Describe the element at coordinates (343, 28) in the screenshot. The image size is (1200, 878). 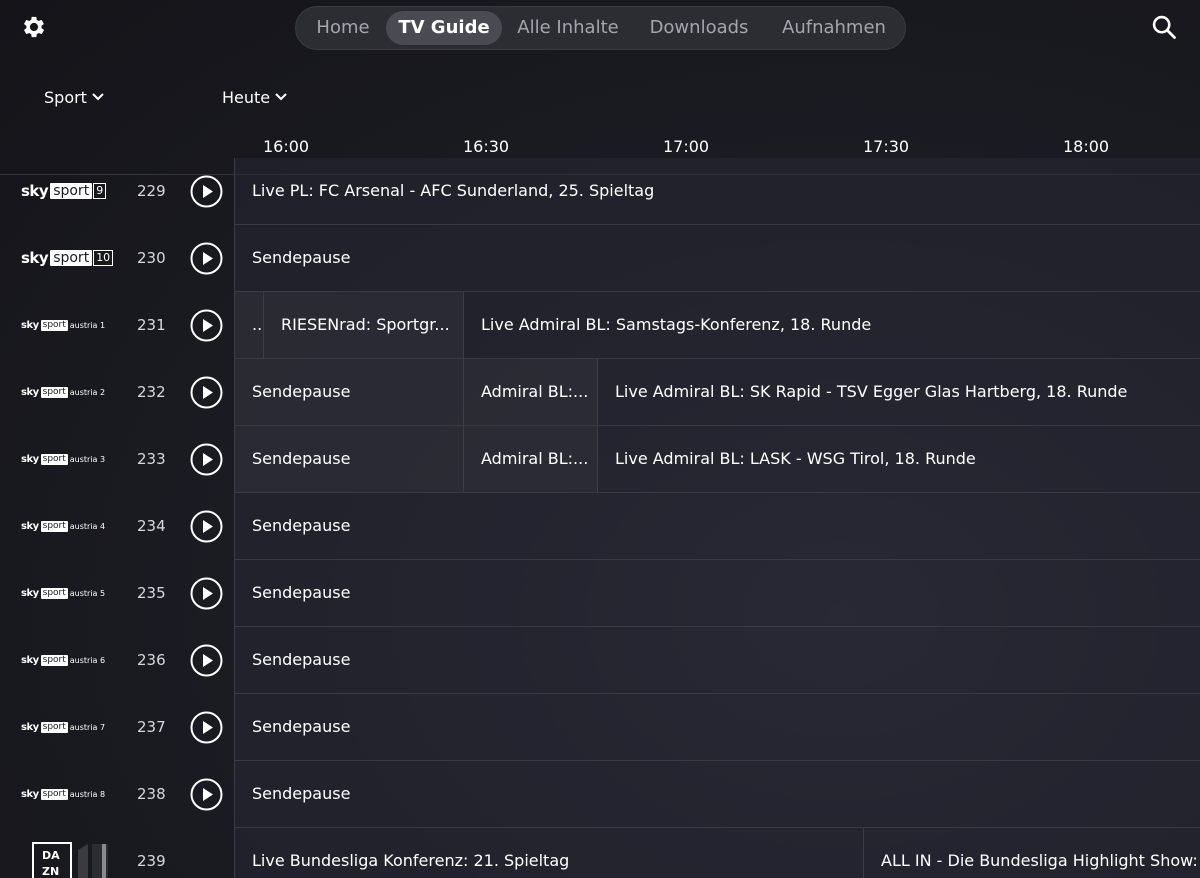
I see `nav-tab-home: Home` at that location.